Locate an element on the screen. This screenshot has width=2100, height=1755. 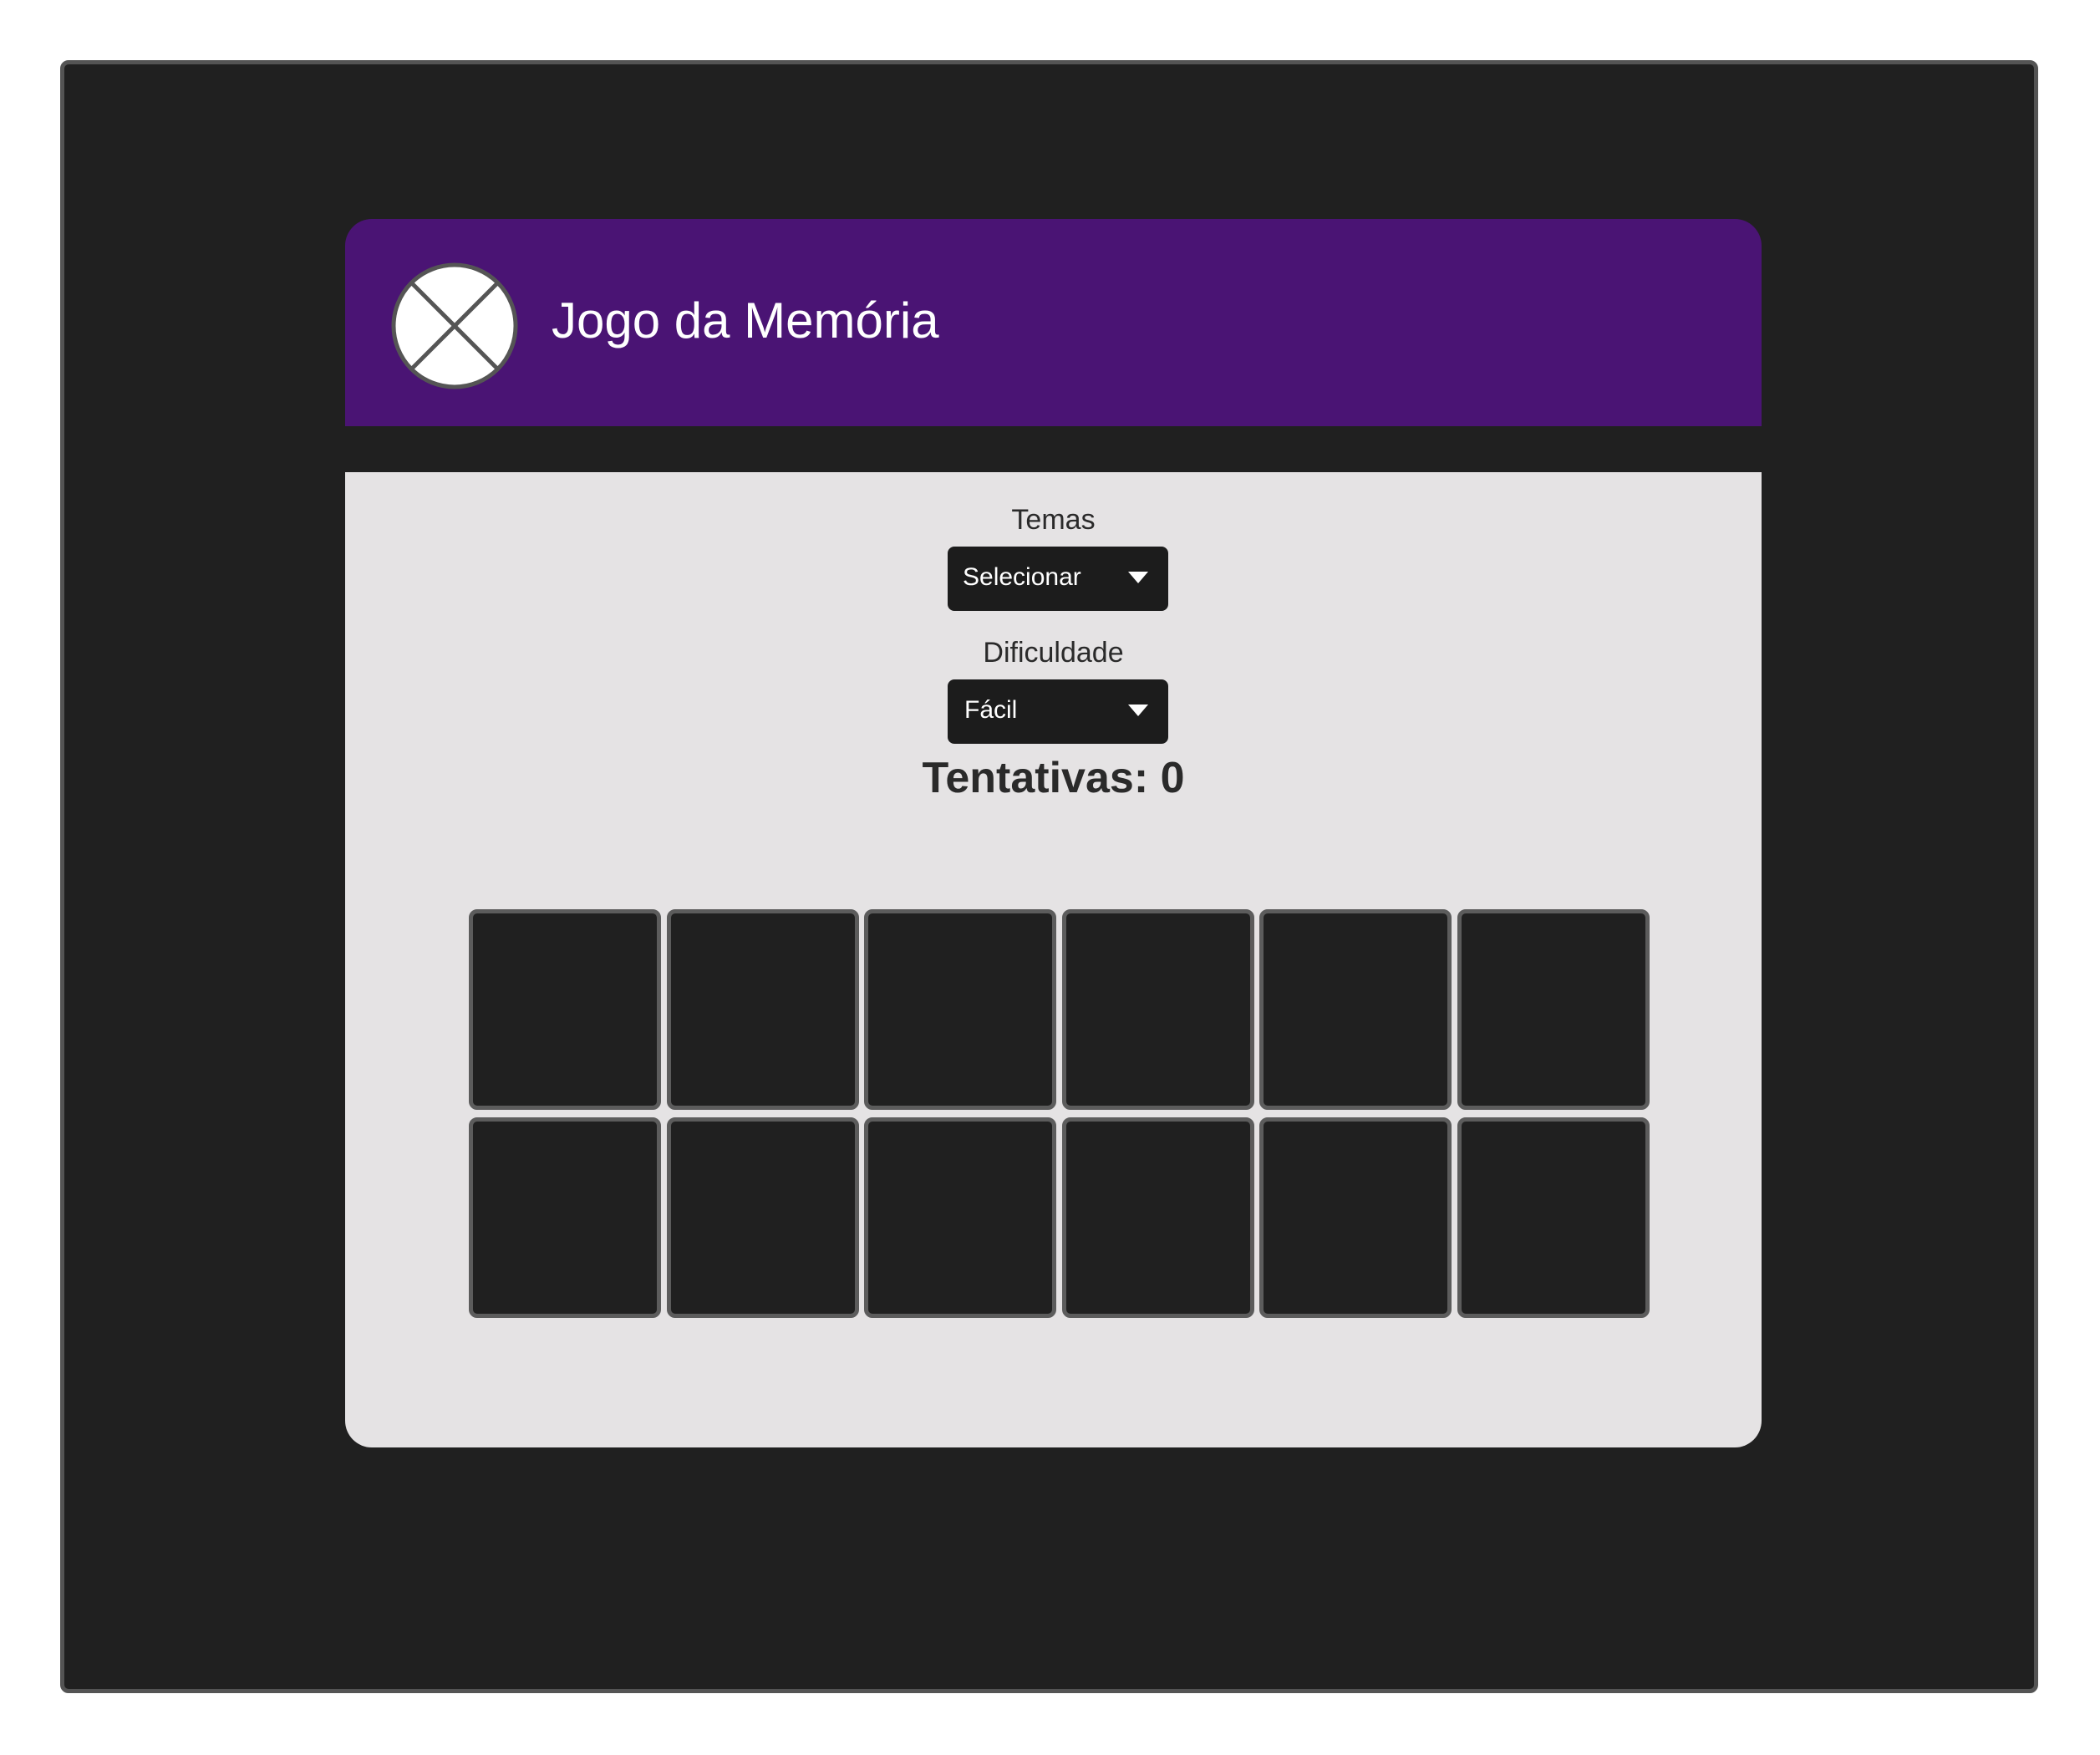
app-title: Jogo da Memória is located at coordinates (746, 320).